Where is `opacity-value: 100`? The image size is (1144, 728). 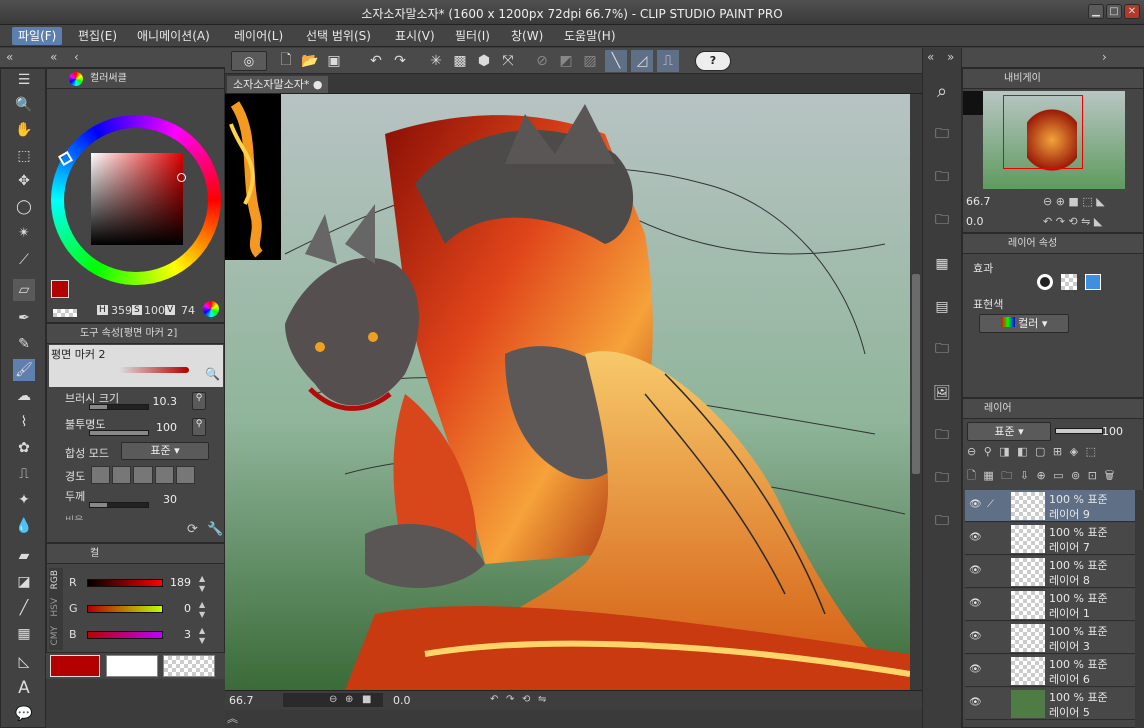 opacity-value: 100 is located at coordinates (162, 427).